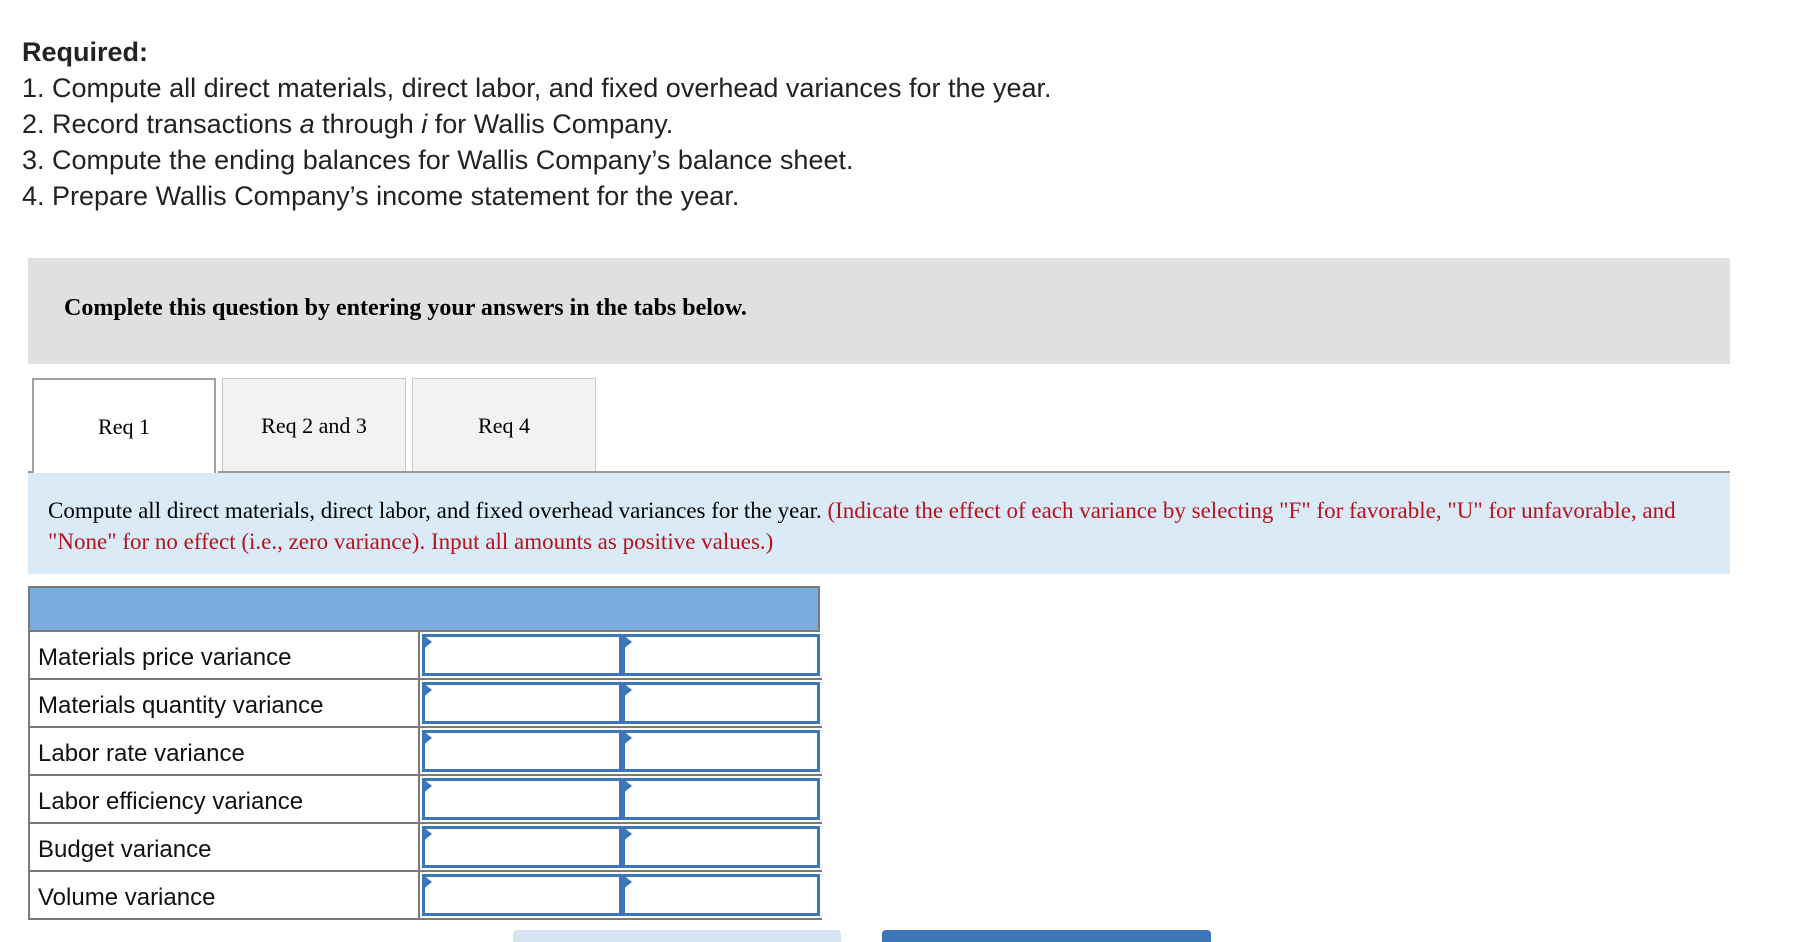 Image resolution: width=1816 pixels, height=942 pixels. Describe the element at coordinates (424, 609) in the screenshot. I see `table-header` at that location.